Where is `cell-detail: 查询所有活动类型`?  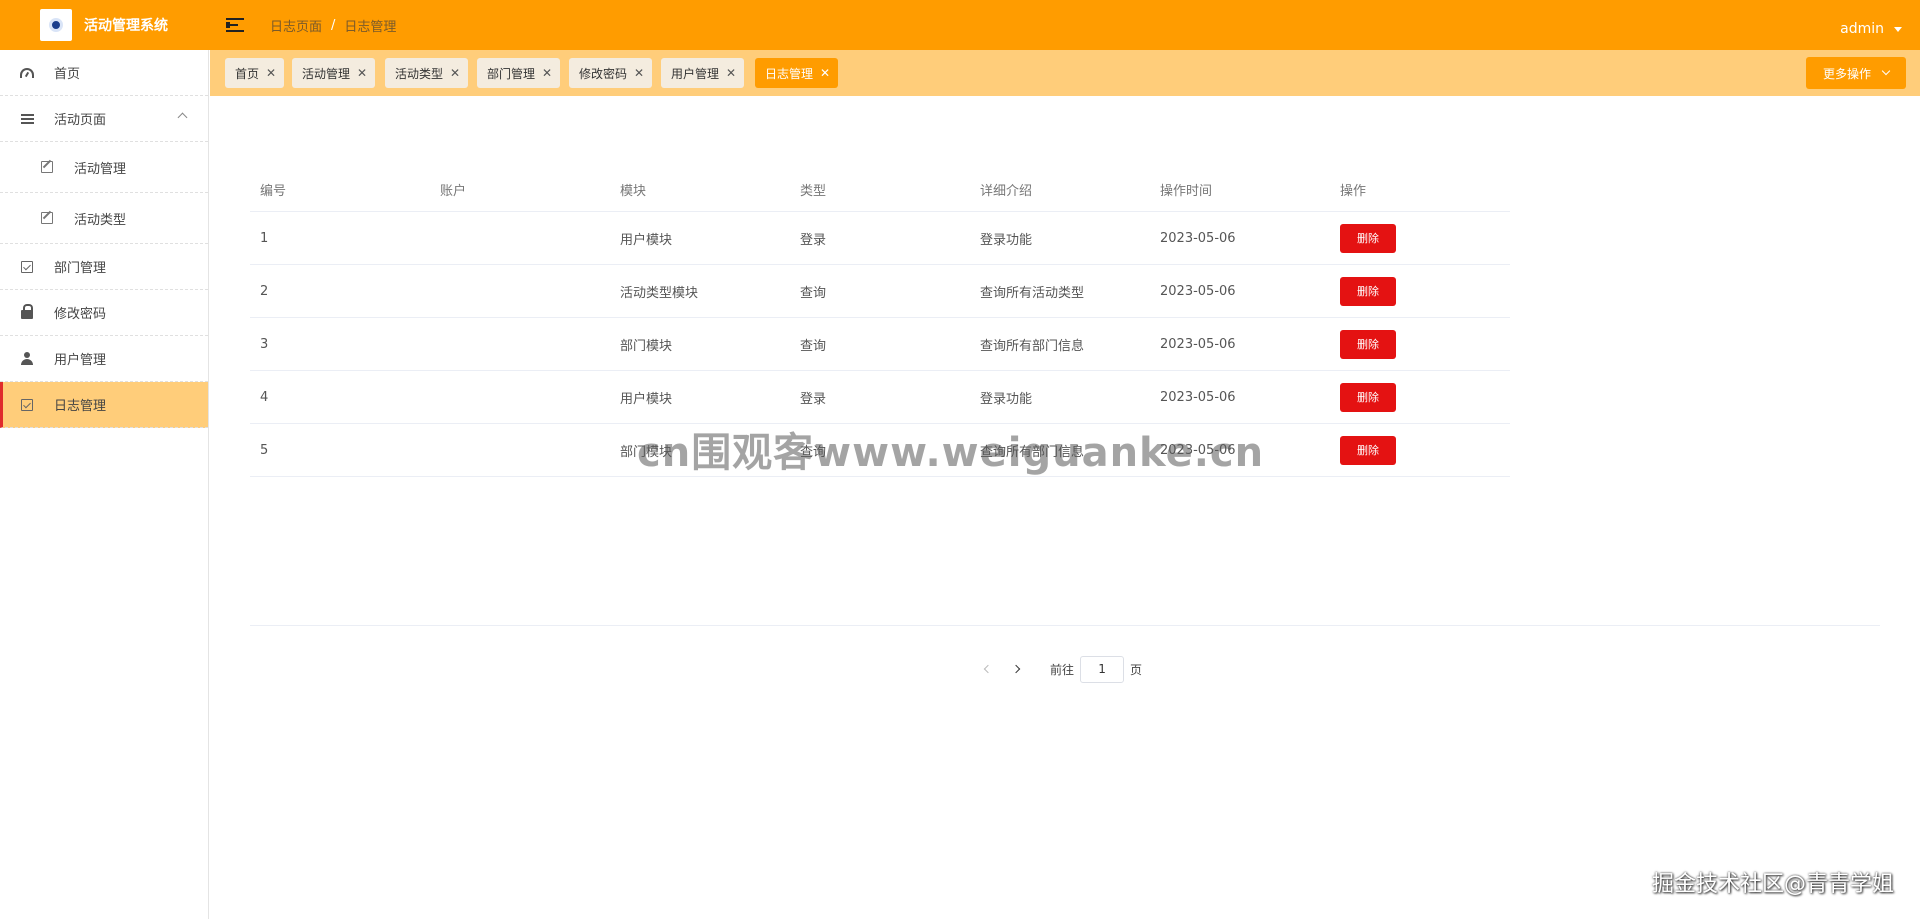
cell-detail: 查询所有活动类型 is located at coordinates (1032, 293).